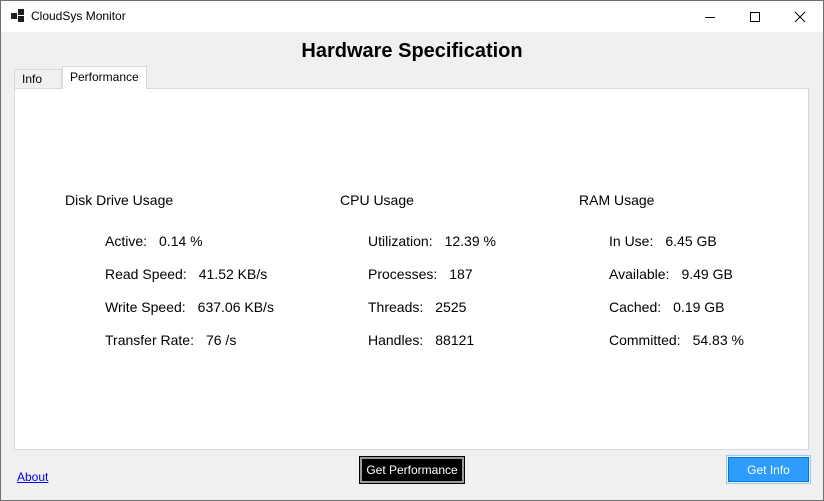  I want to click on cpu-threads-row: Threads: 2525, so click(417, 307).